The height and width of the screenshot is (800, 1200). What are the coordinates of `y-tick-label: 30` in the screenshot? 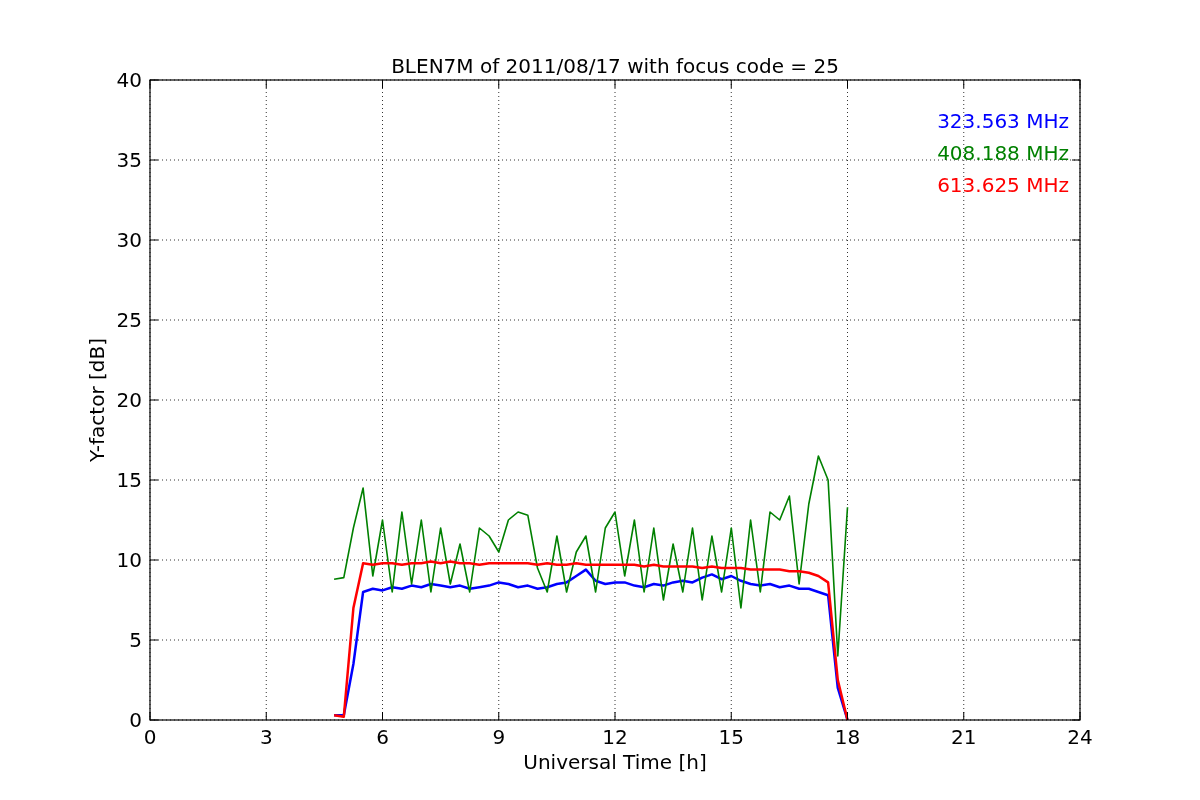 It's located at (129, 240).